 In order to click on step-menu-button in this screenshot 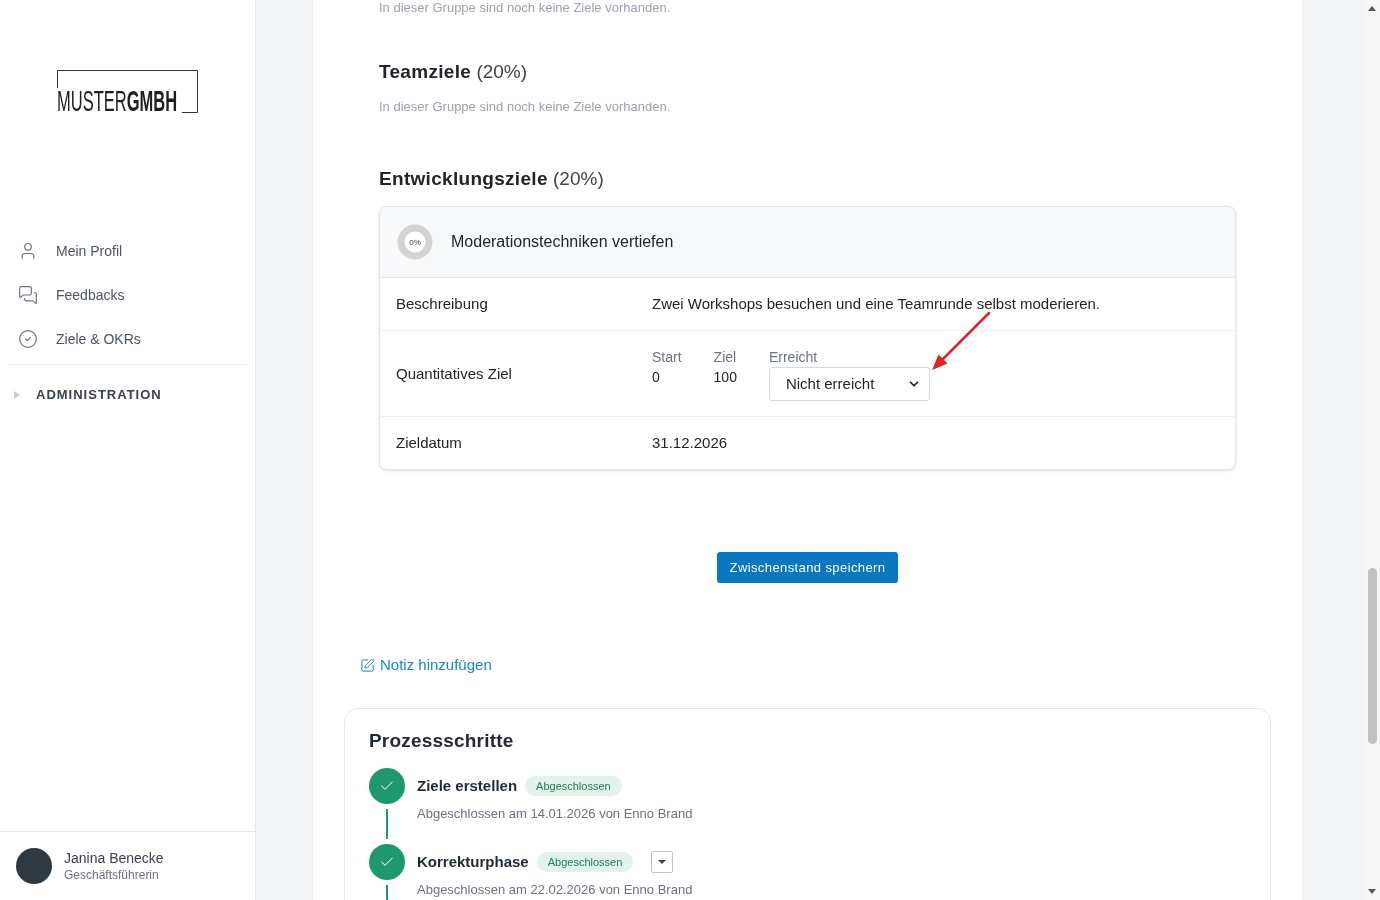, I will do `click(662, 862)`.